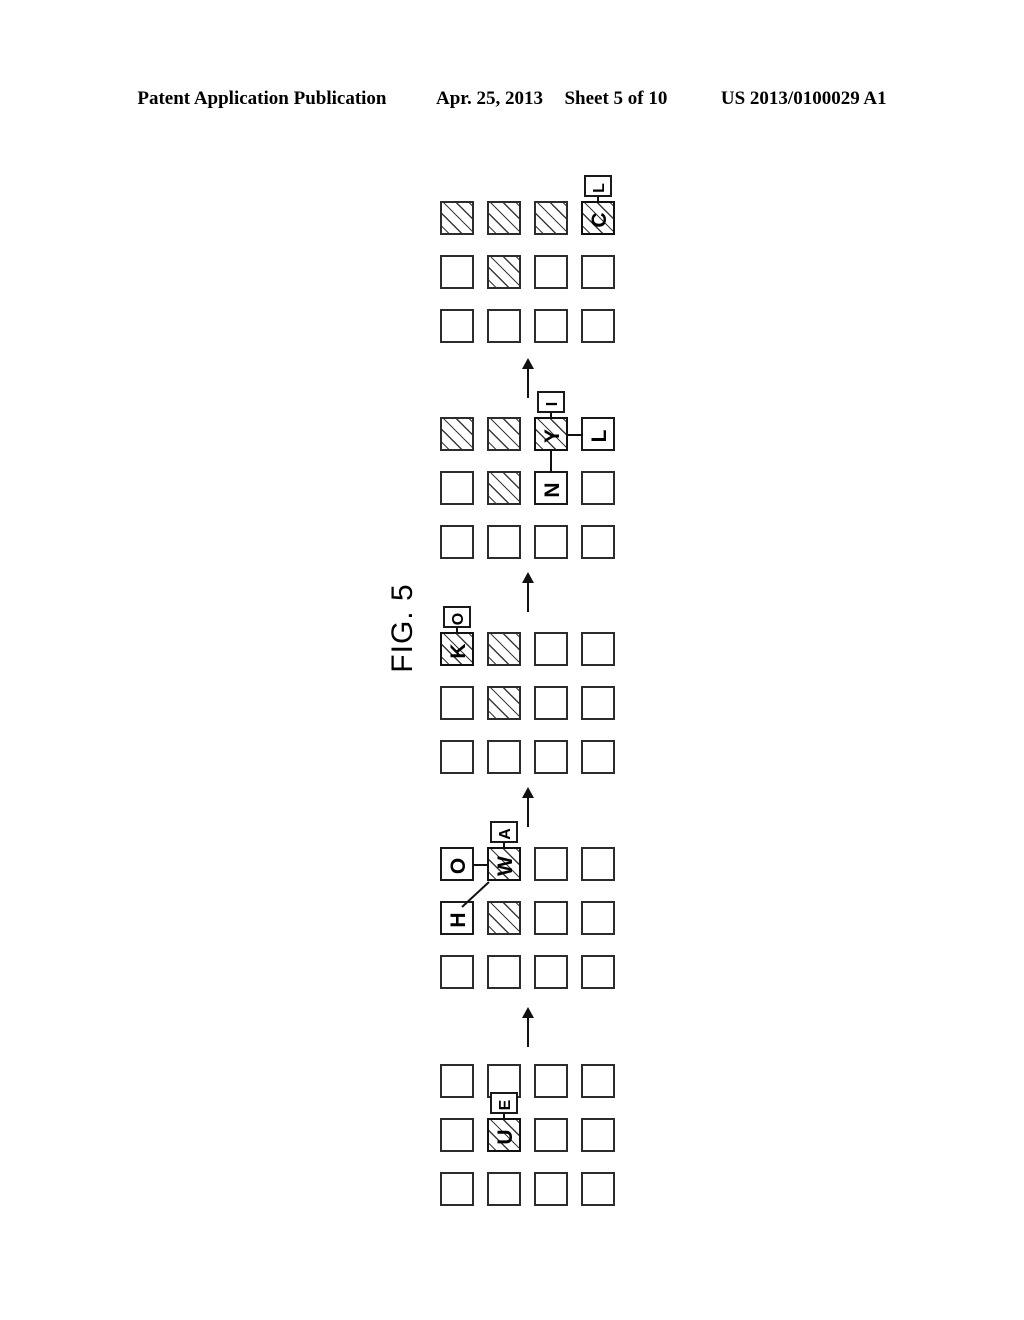  I want to click on tag-letter-l: L, so click(599, 188).